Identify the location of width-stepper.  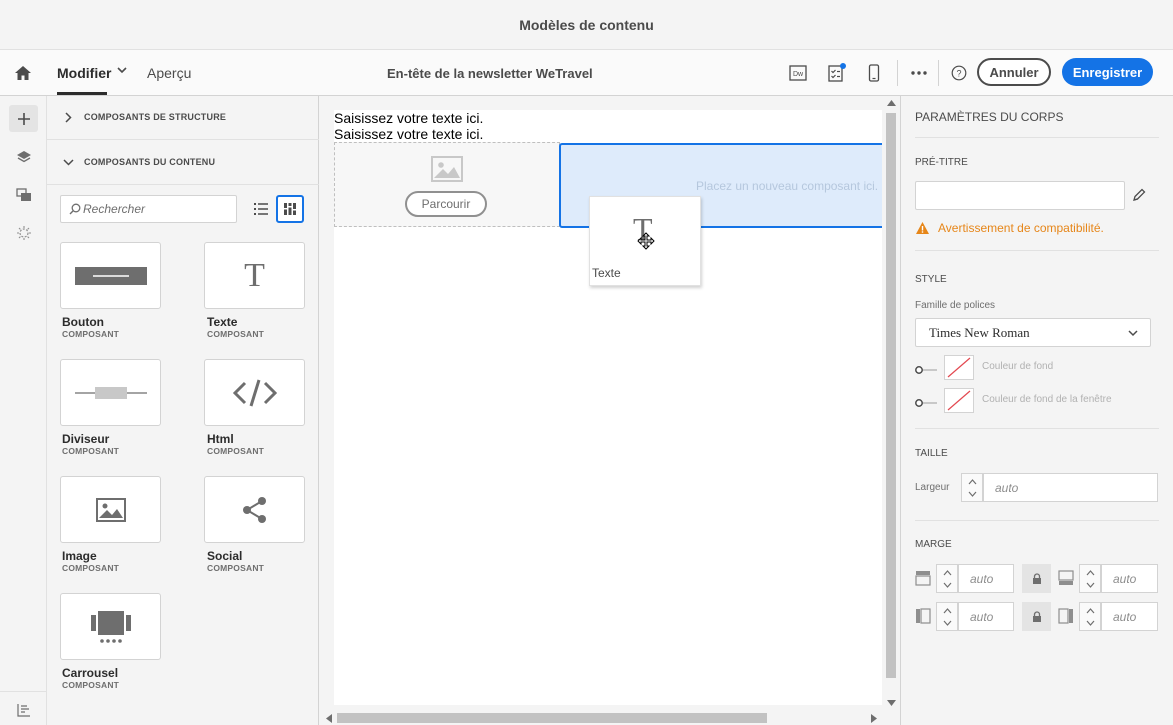
(972, 487).